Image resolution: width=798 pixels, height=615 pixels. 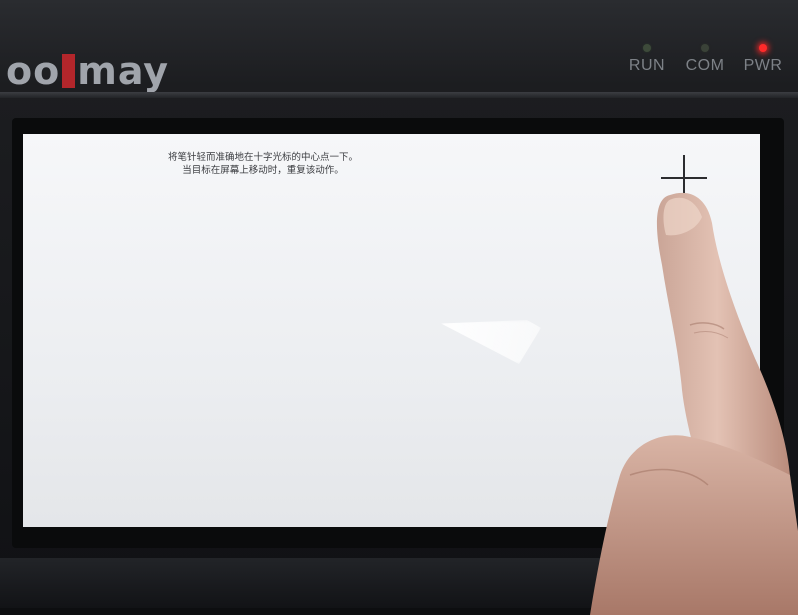 What do you see at coordinates (763, 65) in the screenshot?
I see `led-pwr-label: PWR` at bounding box center [763, 65].